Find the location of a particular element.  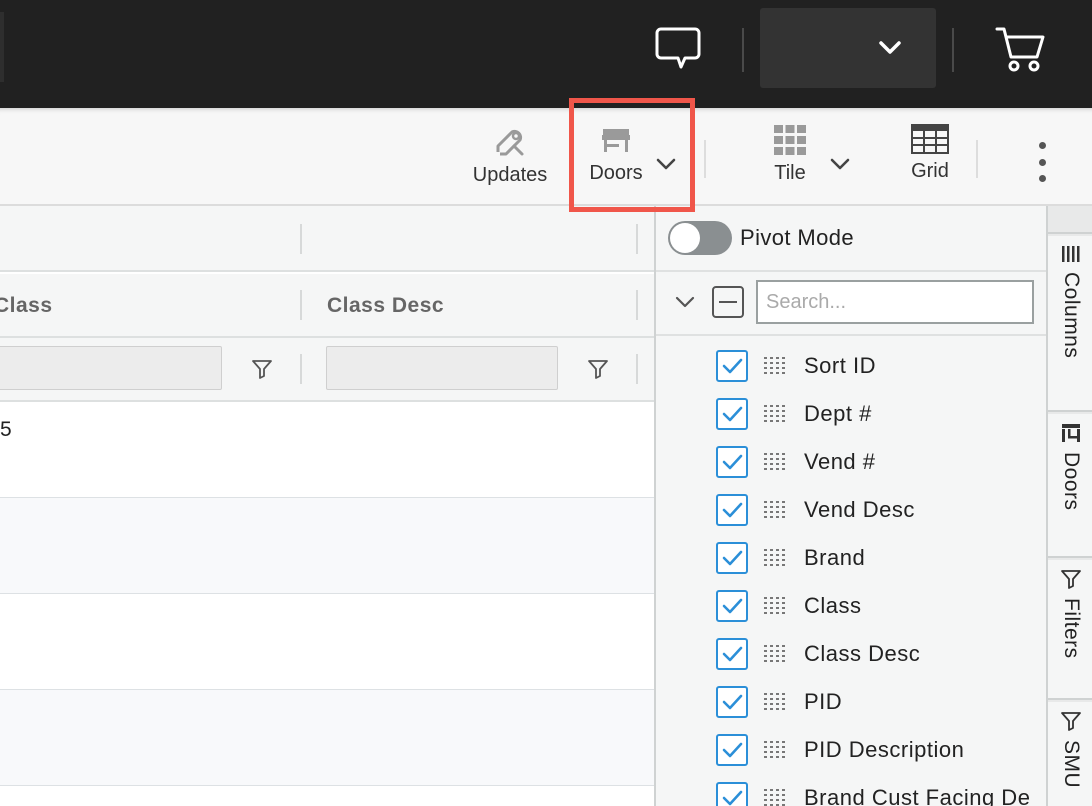

toolbar-separator is located at coordinates (977, 159).